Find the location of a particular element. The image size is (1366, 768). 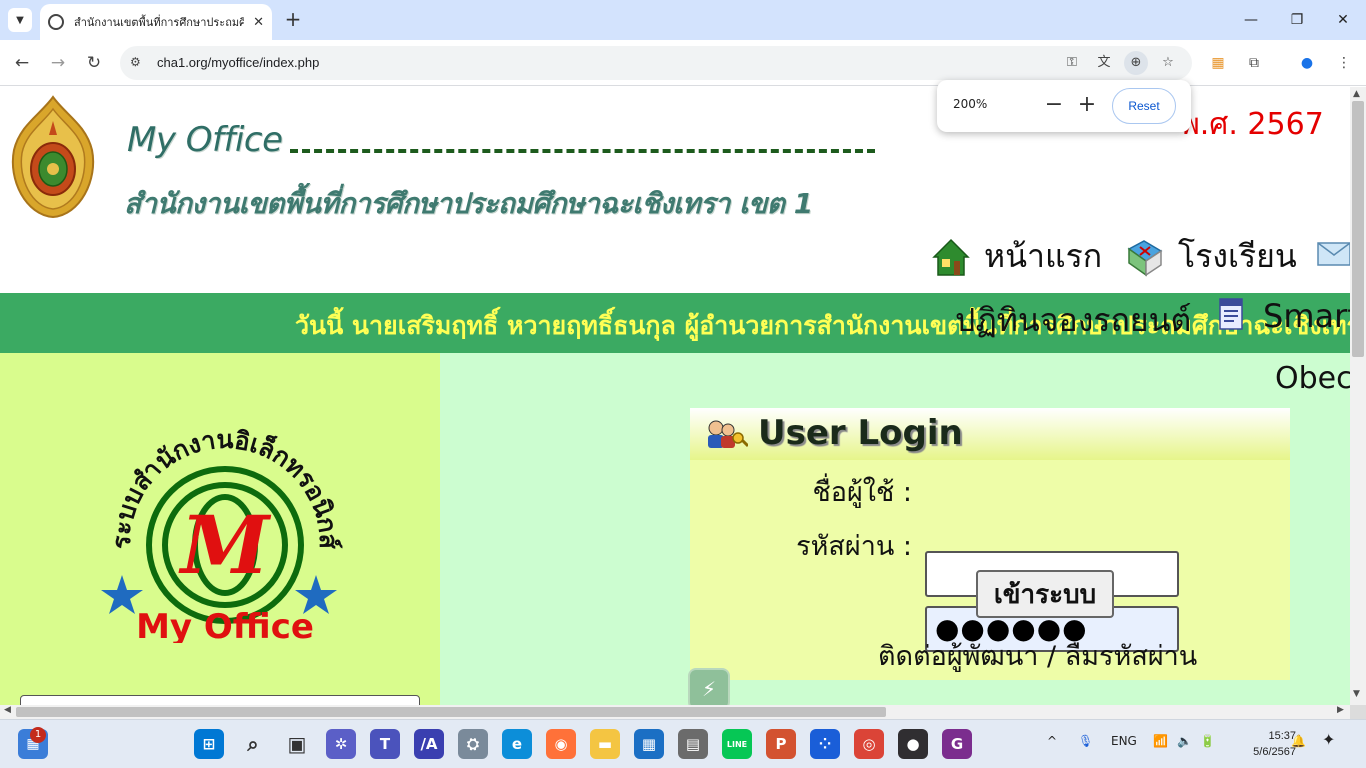

zoom-out-button: − is located at coordinates (1054, 105).